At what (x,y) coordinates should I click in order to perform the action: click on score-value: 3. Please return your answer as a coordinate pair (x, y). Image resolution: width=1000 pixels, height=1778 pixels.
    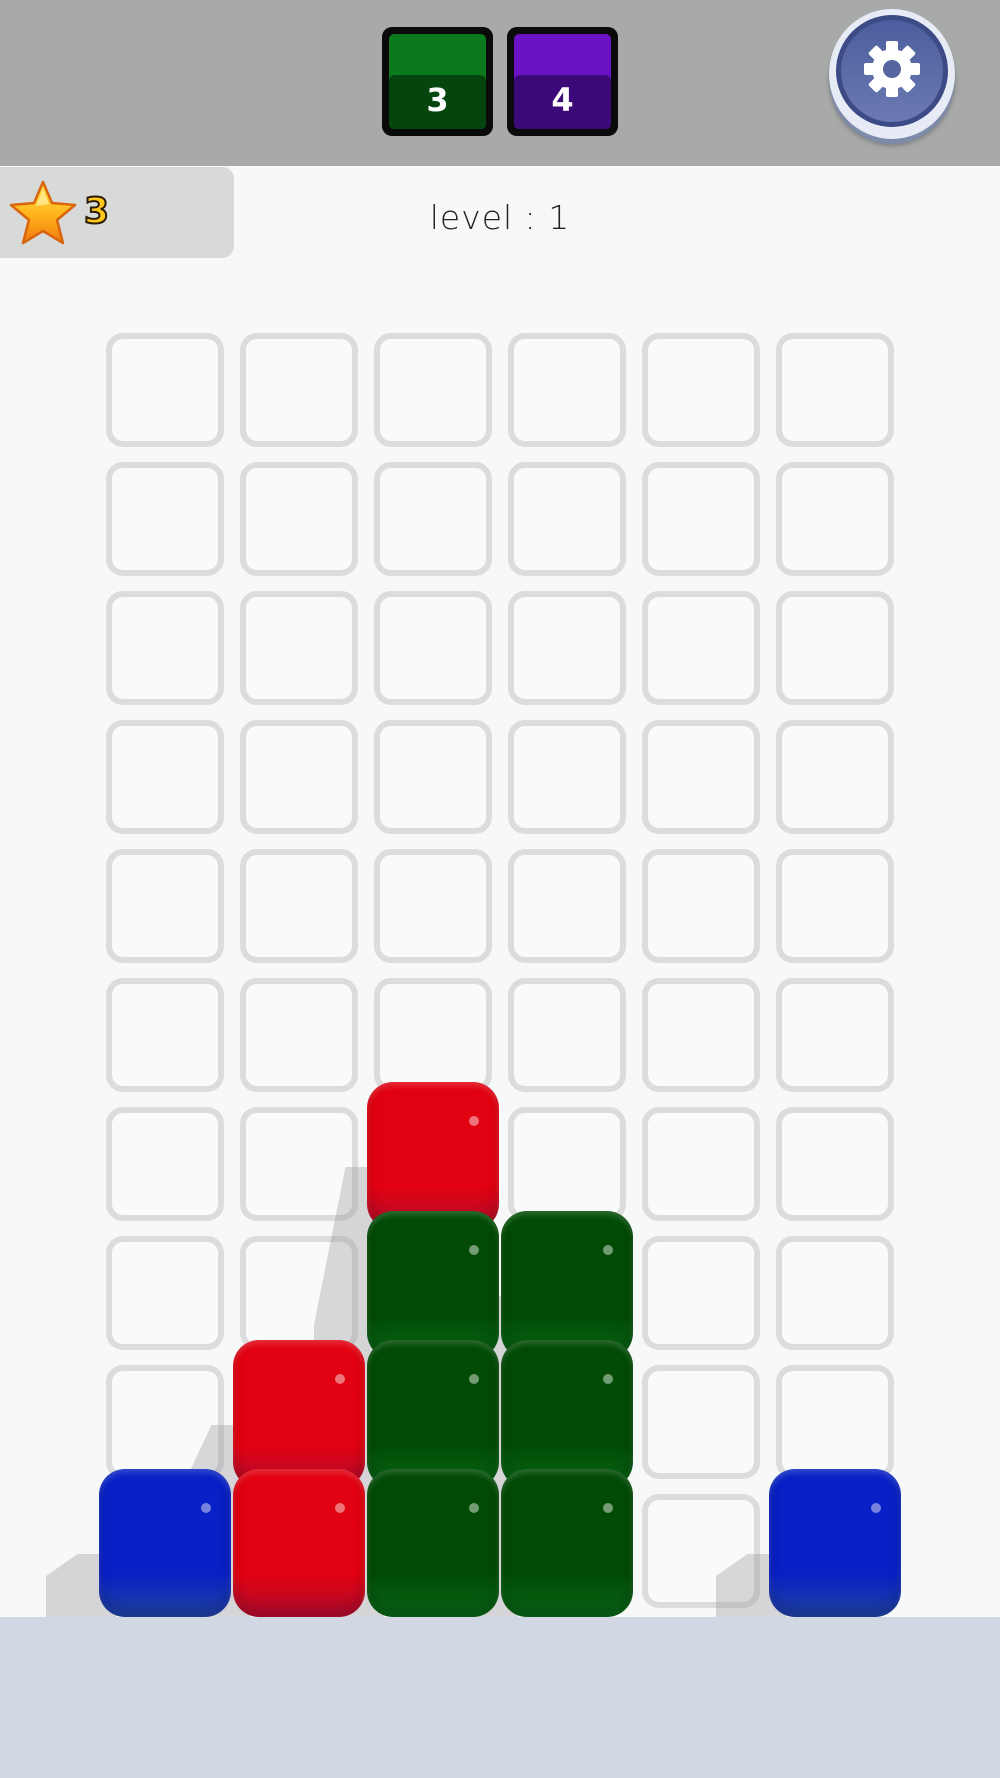
    Looking at the image, I should click on (96, 211).